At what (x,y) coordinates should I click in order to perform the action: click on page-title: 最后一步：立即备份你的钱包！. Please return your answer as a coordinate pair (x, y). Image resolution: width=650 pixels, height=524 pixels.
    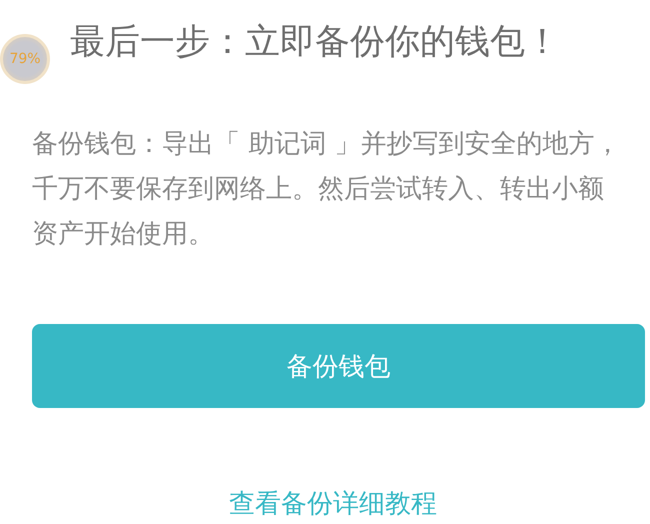
    Looking at the image, I should click on (315, 42).